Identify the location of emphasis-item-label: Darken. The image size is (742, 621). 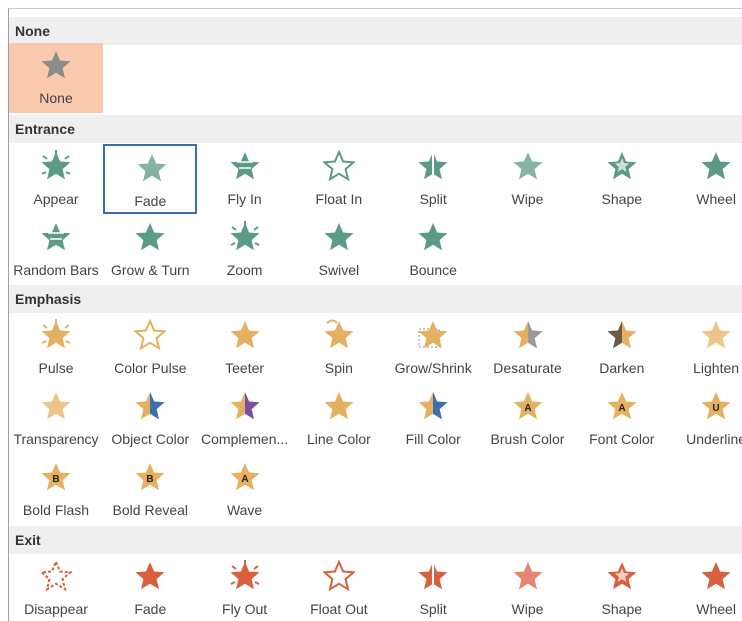
(622, 368).